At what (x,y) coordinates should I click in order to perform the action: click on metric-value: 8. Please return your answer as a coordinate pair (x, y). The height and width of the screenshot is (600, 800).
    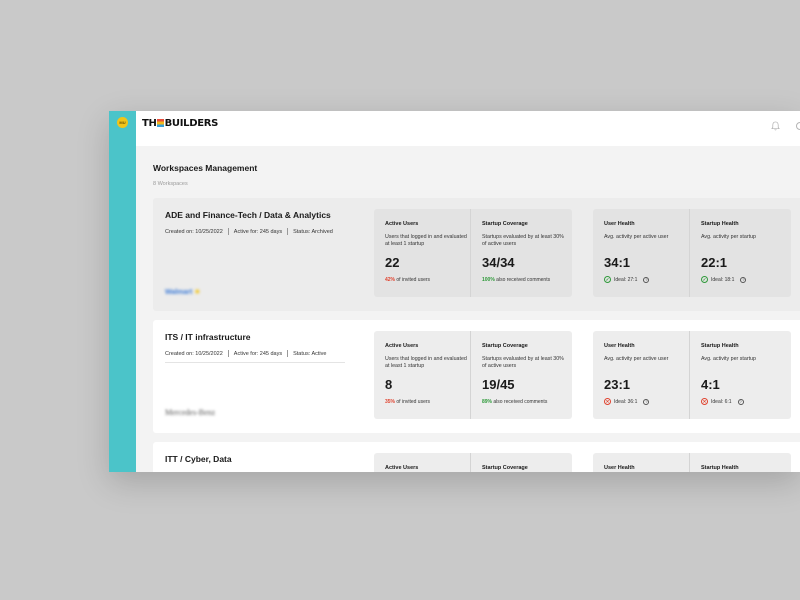
    Looking at the image, I should click on (389, 384).